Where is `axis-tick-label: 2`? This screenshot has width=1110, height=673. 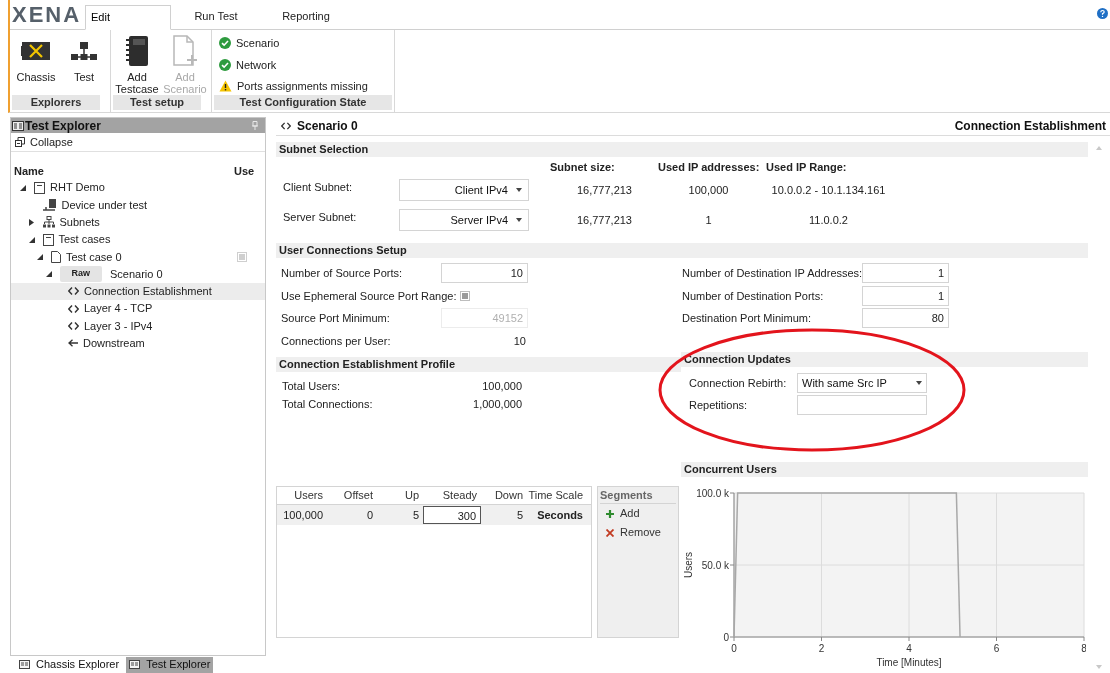
axis-tick-label: 2 is located at coordinates (821, 648).